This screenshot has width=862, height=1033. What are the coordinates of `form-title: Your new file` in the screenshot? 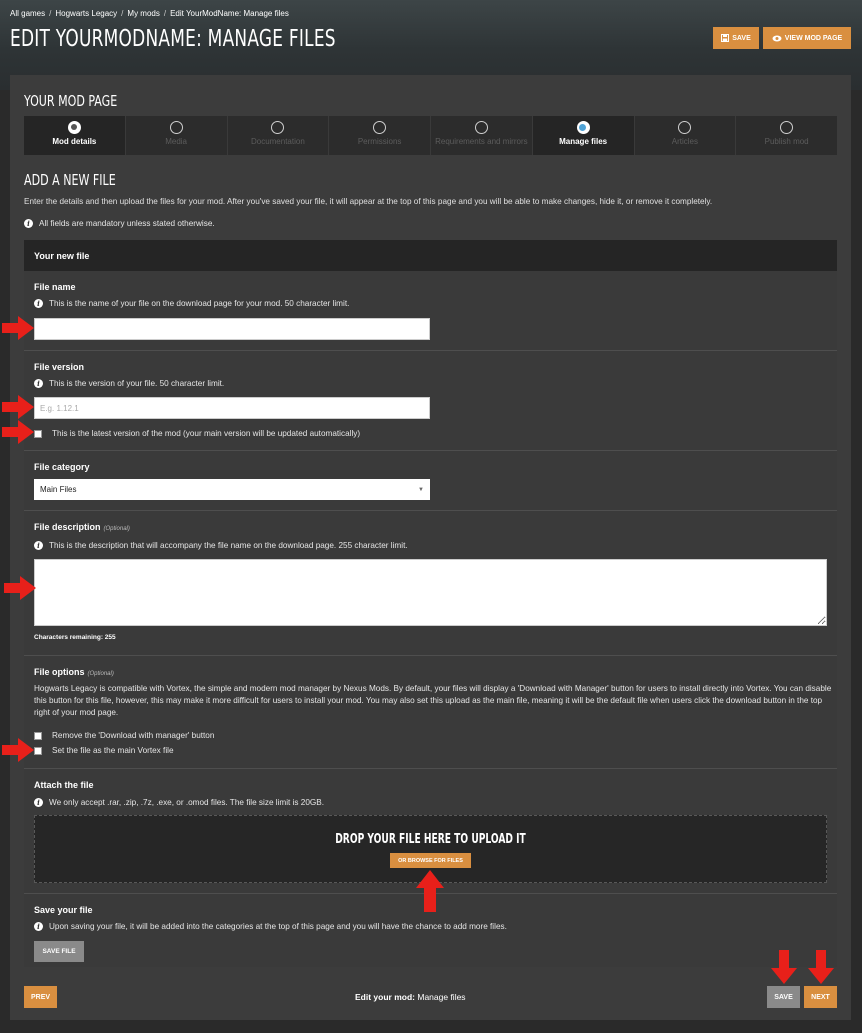 It's located at (430, 255).